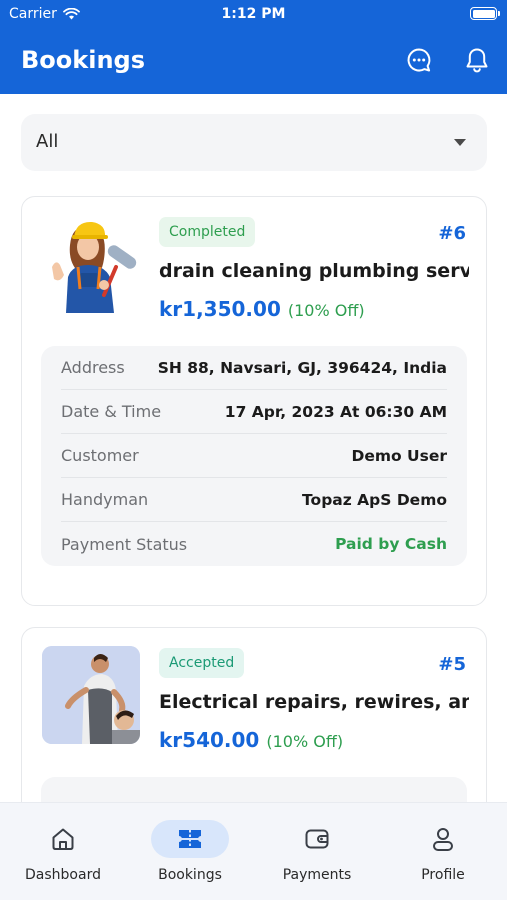 This screenshot has width=507, height=900. I want to click on status-bar: Carrier 1:12 PM, so click(253, 14).